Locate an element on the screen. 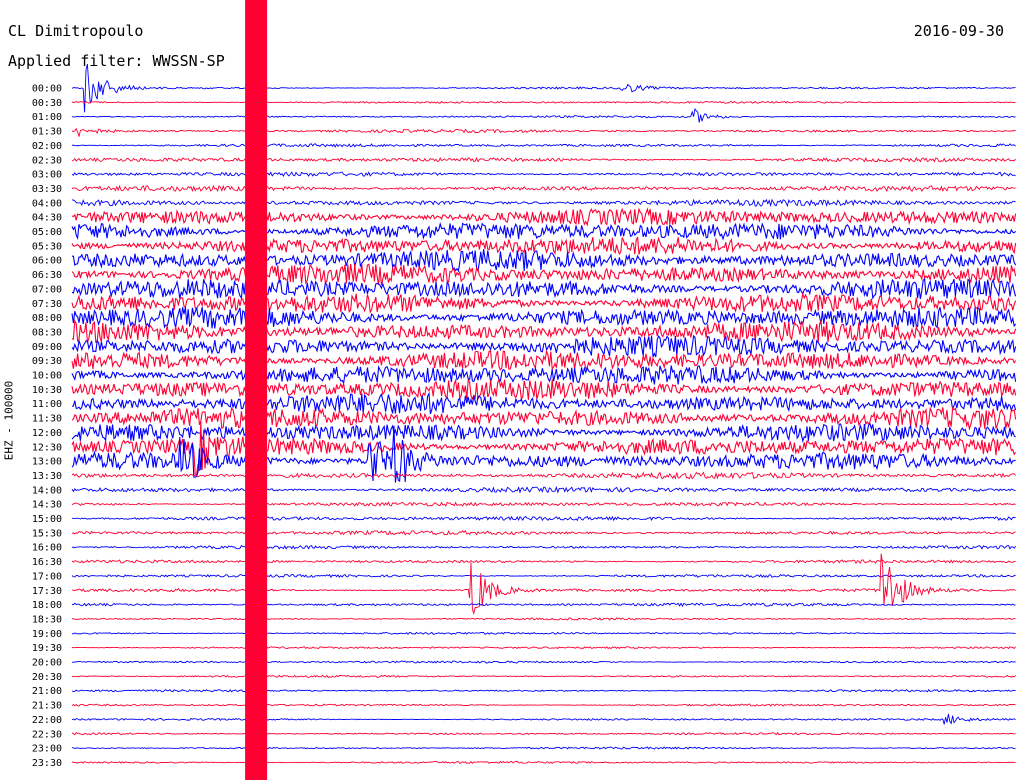  time-tick-label: 06:30 is located at coordinates (47, 275).